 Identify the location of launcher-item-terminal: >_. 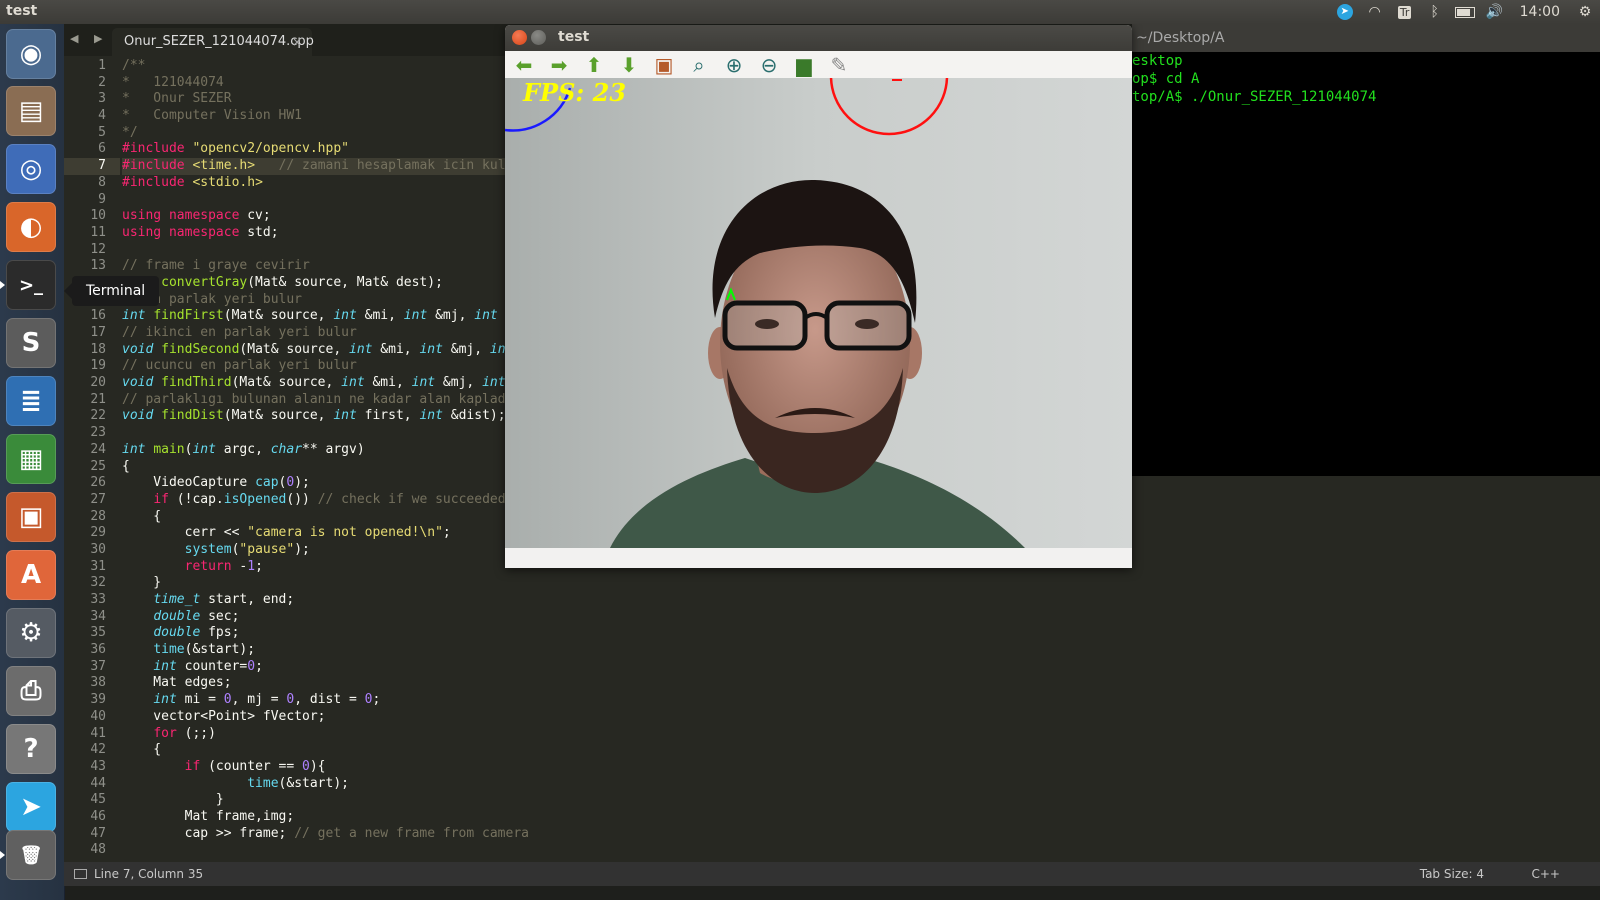
(31, 285).